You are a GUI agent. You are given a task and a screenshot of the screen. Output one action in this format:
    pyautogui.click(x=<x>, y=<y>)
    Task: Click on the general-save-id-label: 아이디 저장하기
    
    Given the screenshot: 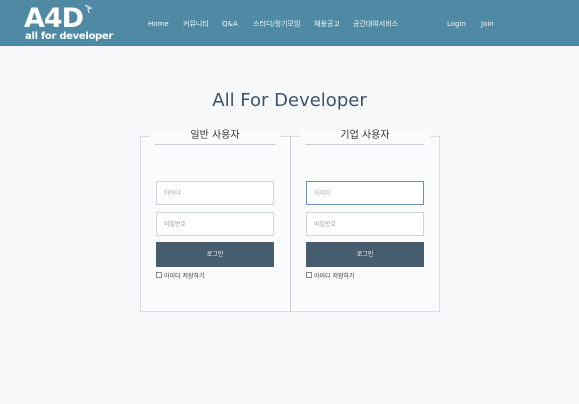 What is the action you would take?
    pyautogui.click(x=184, y=276)
    